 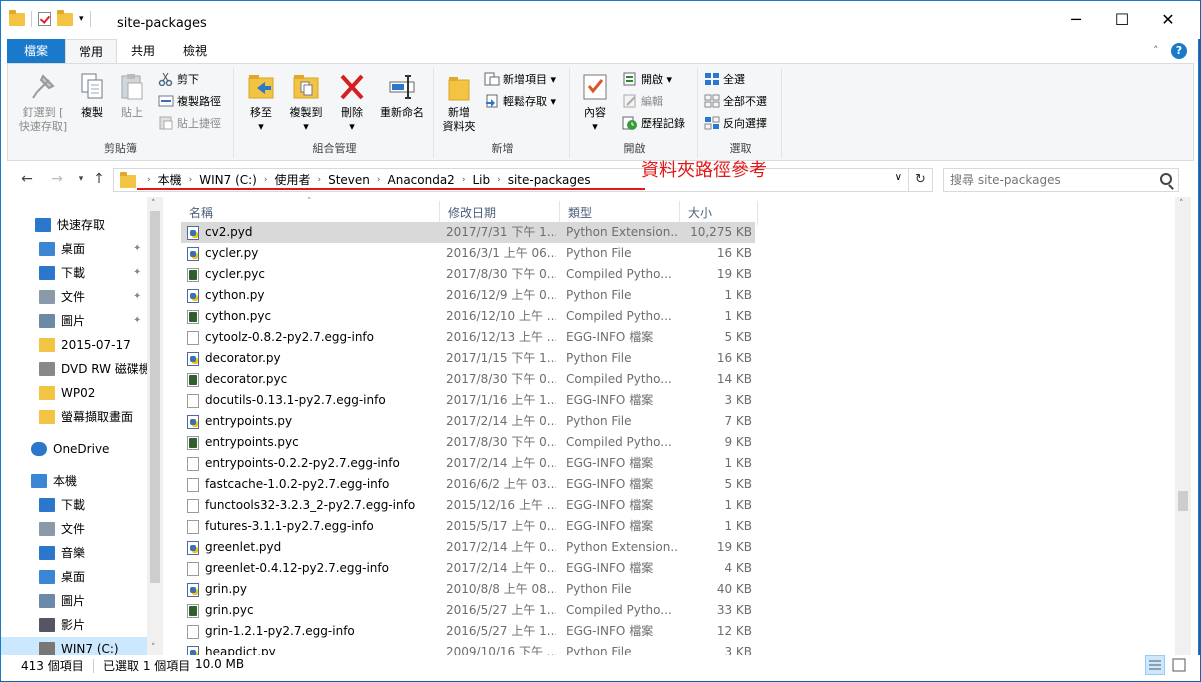 What do you see at coordinates (74, 481) in the screenshot?
I see `sidebar-item: 本機` at bounding box center [74, 481].